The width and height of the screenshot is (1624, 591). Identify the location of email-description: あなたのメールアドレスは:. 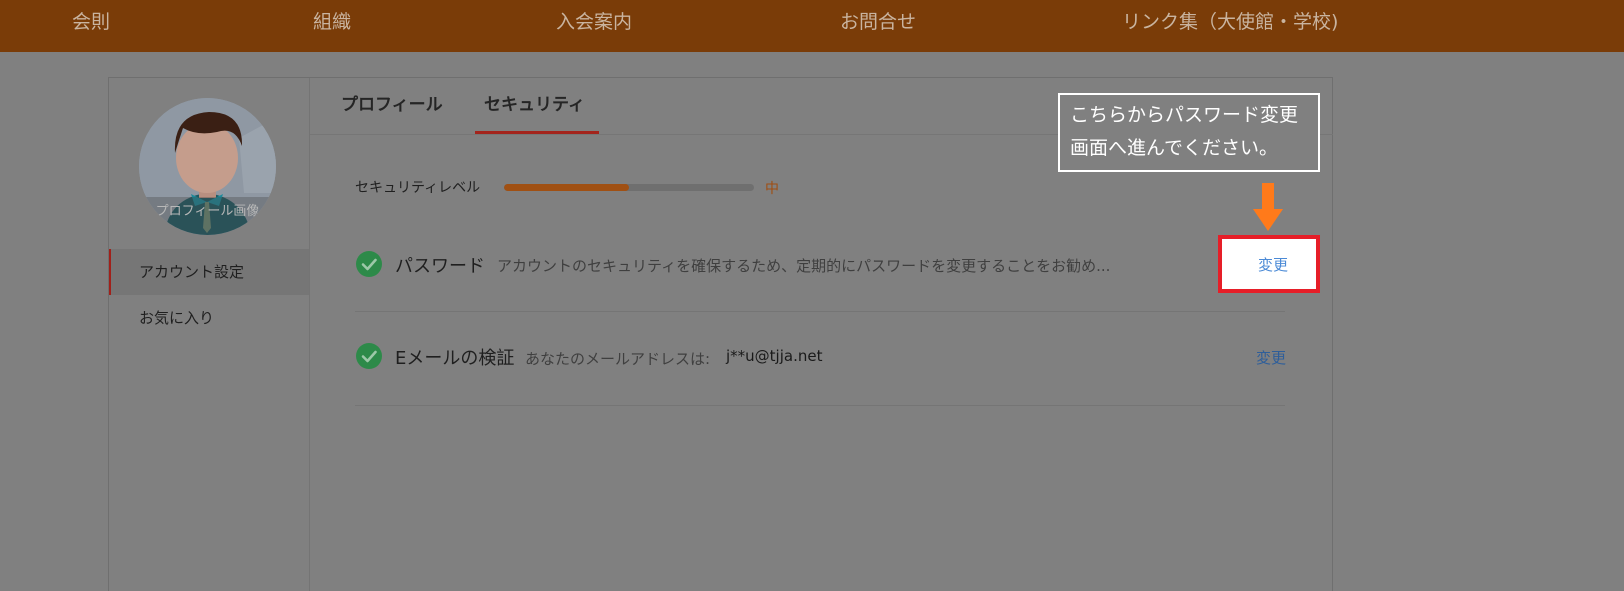
(618, 359).